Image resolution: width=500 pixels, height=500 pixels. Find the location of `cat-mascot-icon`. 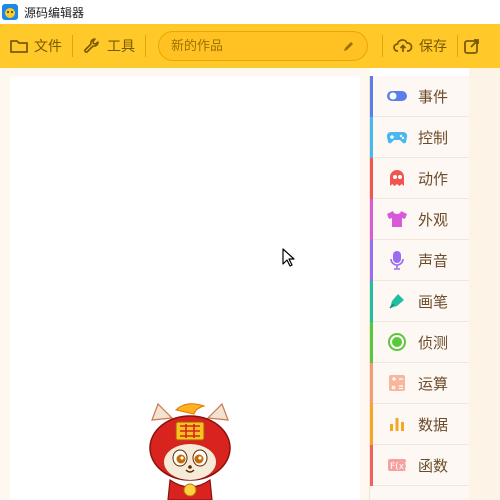

cat-mascot-icon is located at coordinates (190, 451).